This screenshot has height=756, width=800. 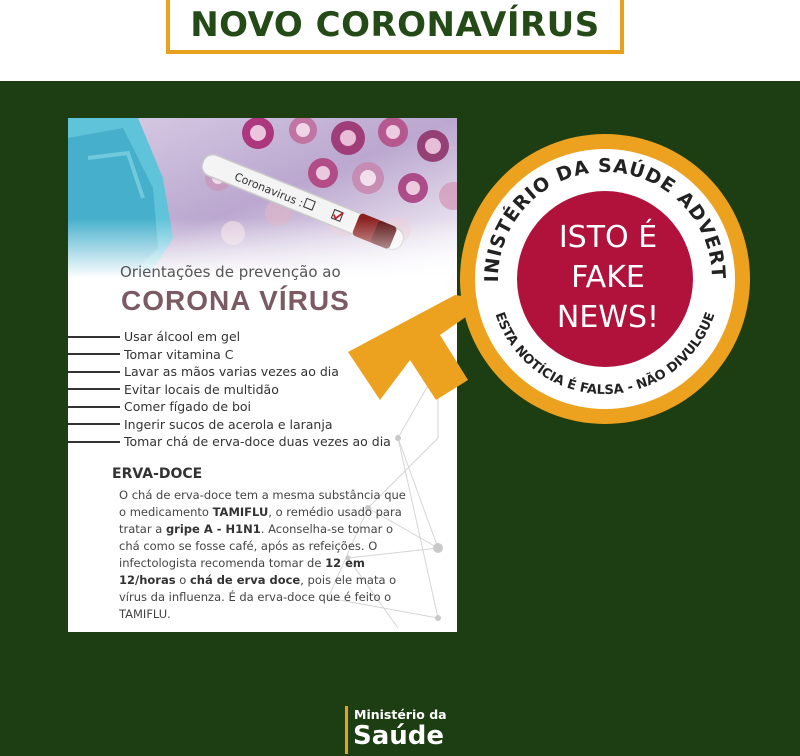 I want to click on page-title: NOVO CORONAVÍRUS, so click(x=395, y=25).